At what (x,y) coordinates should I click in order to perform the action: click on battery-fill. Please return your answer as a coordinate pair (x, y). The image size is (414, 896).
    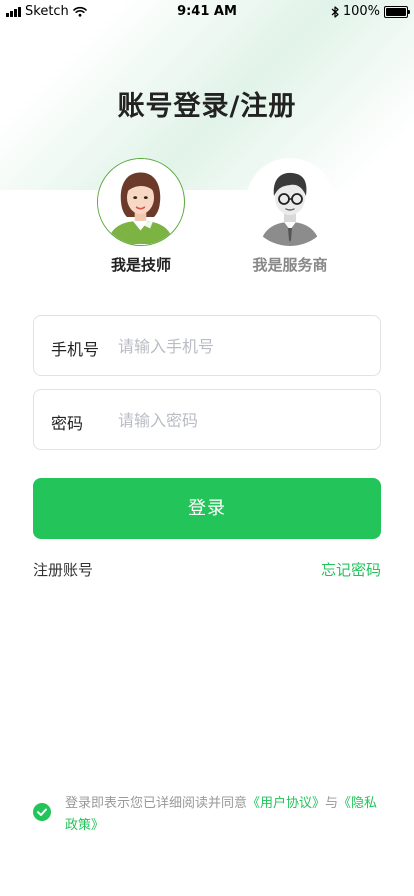
    Looking at the image, I should click on (396, 11).